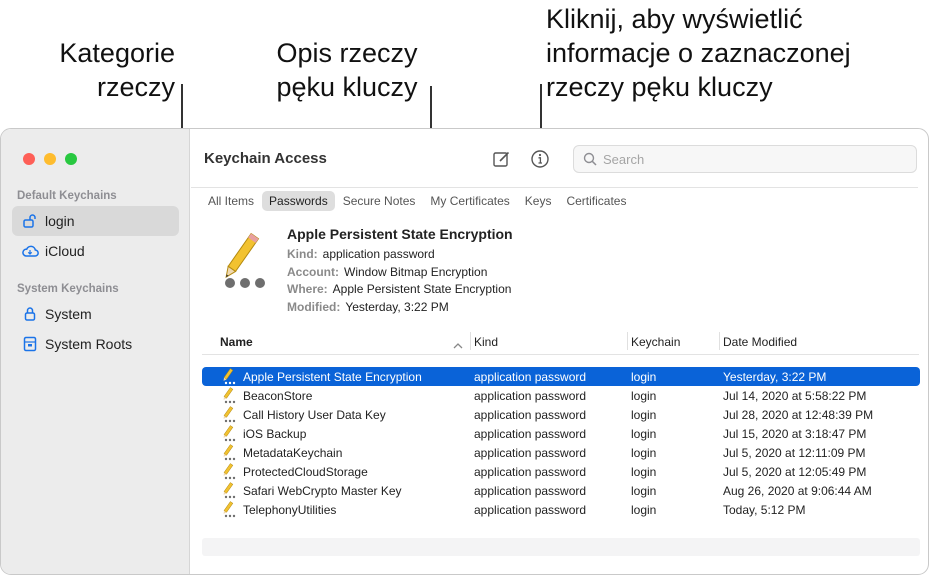 The height and width of the screenshot is (577, 931). What do you see at coordinates (50, 159) in the screenshot?
I see `minimize-button` at bounding box center [50, 159].